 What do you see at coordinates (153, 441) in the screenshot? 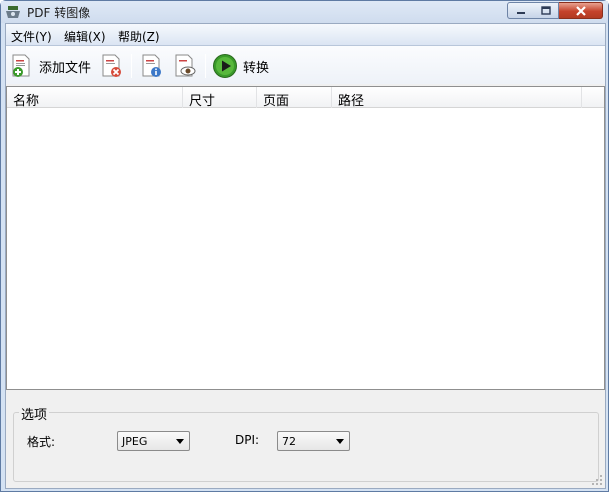
I see `format-select: JPEG` at bounding box center [153, 441].